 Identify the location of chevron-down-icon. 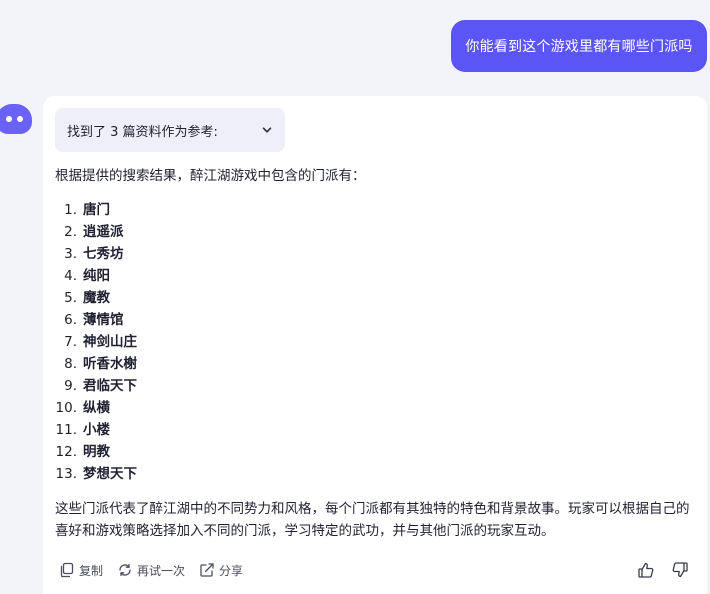
(267, 130).